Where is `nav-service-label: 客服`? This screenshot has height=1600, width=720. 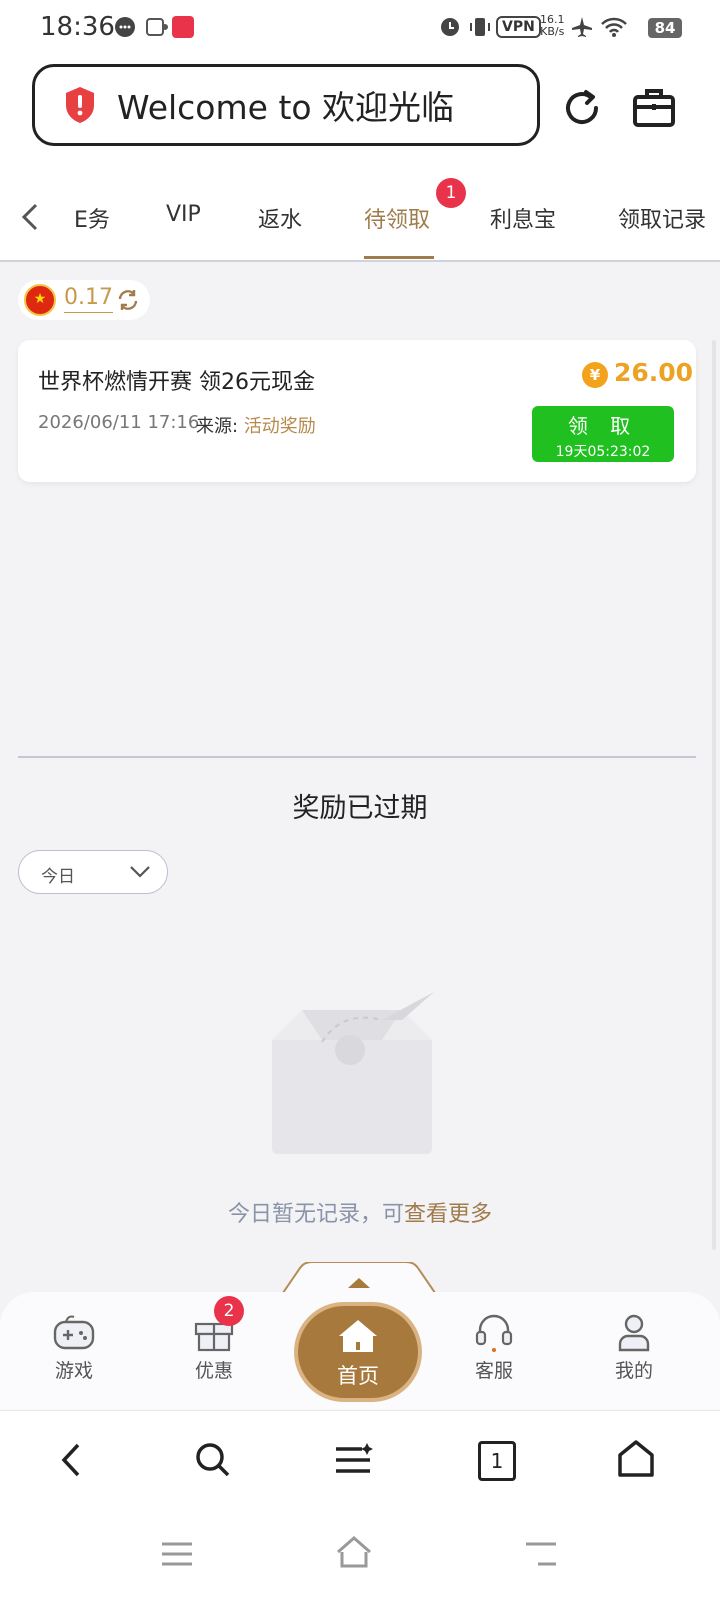 nav-service-label: 客服 is located at coordinates (493, 1371).